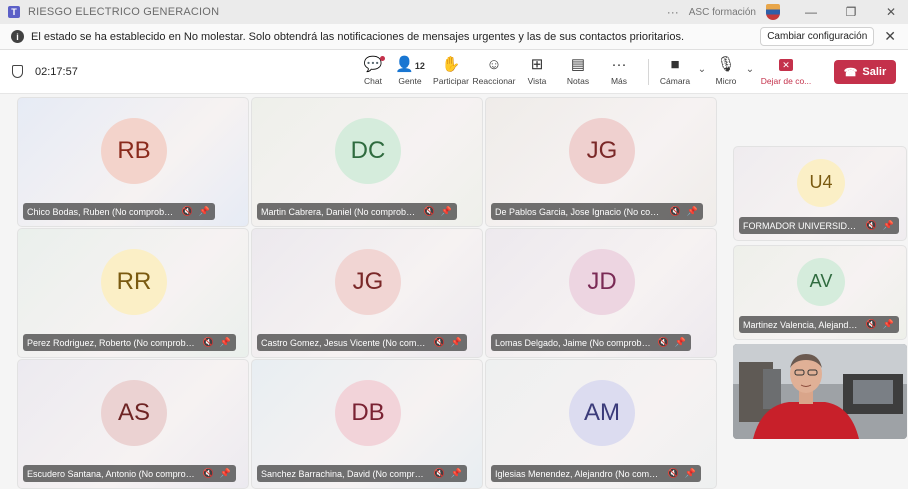 The width and height of the screenshot is (908, 489). Describe the element at coordinates (821, 182) in the screenshot. I see `avatar: U4` at that location.